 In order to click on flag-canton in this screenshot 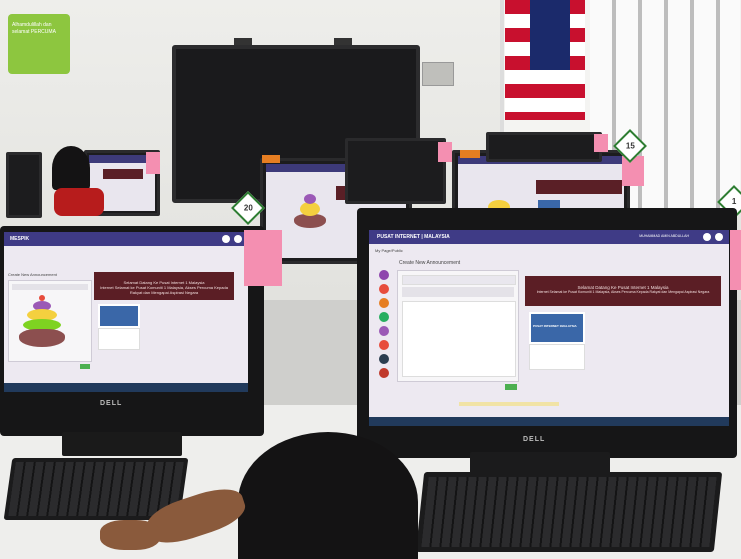, I will do `click(550, 35)`.